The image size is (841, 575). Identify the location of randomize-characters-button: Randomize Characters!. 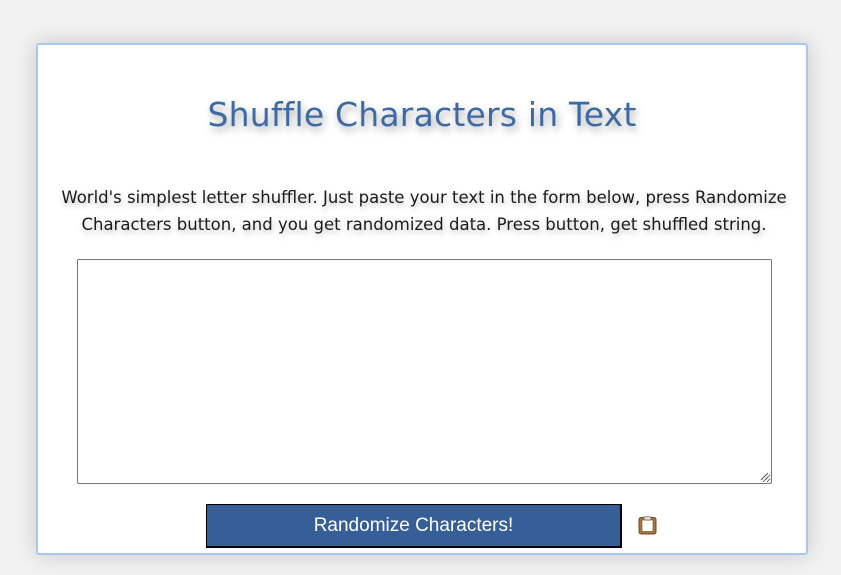
(414, 526).